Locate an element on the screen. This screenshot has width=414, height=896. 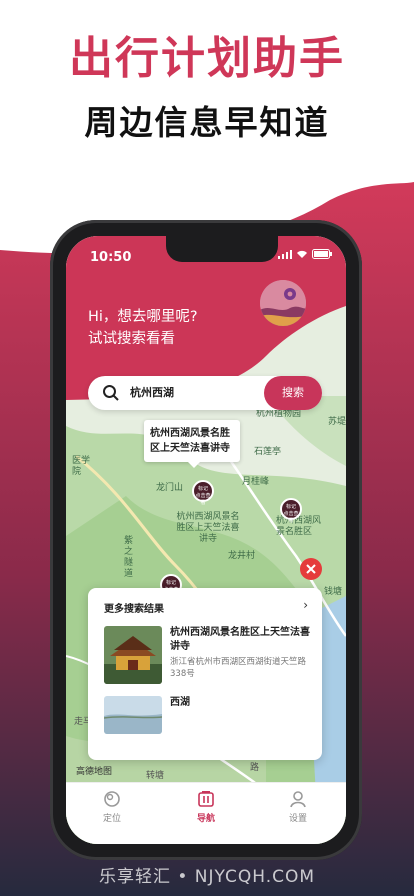
results-title: 更多搜索结果 is located at coordinates (134, 609).